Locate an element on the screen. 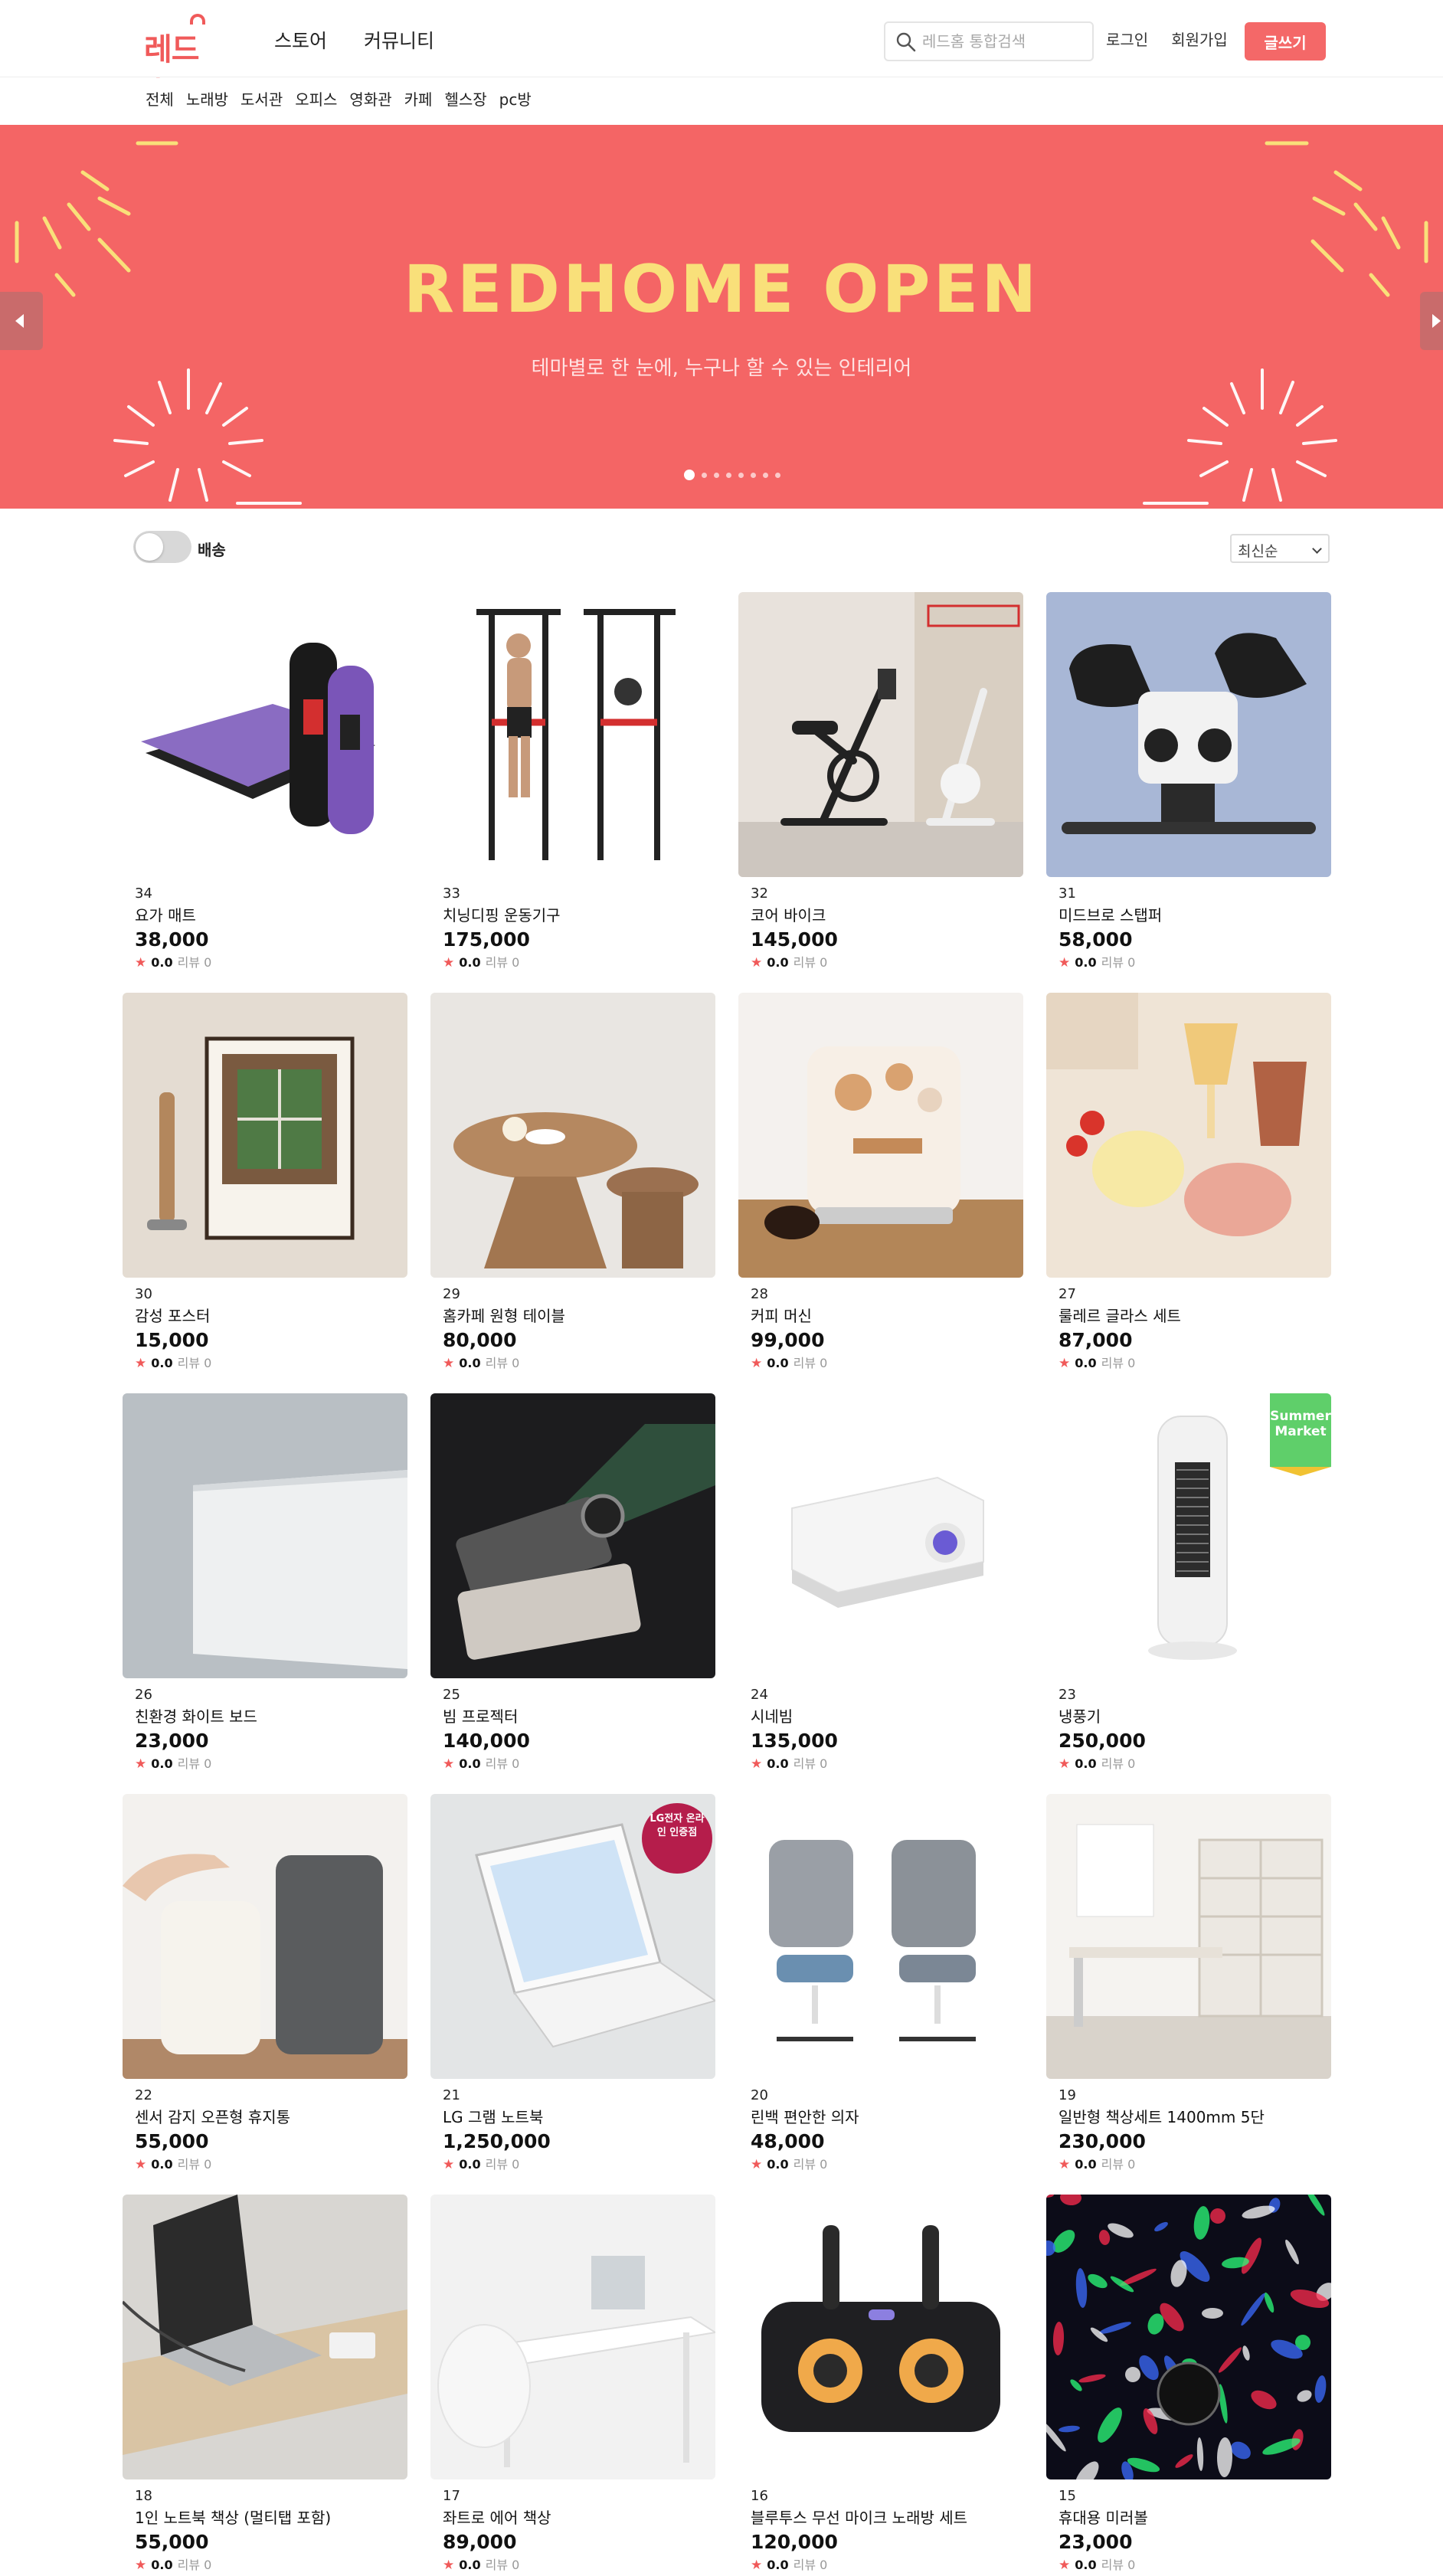 The width and height of the screenshot is (1443, 2576). product-card: 22 센서 감지 오픈형 휴지통 55,000 ★ 0.0 리뷰 0 is located at coordinates (265, 1983).